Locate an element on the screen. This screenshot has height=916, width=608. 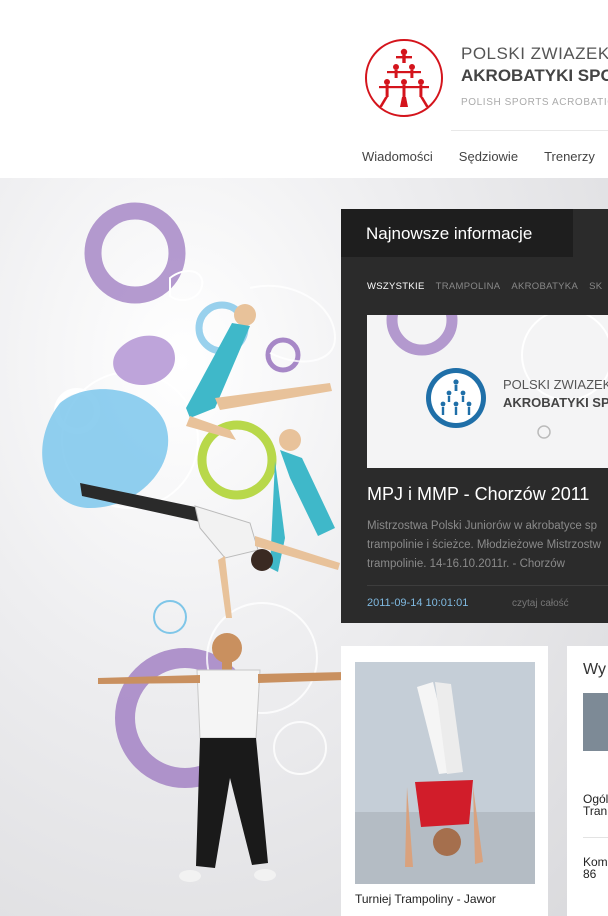
news-excerpt-line: trampolinie. 14-16.10.2011r. - Chorzów is located at coordinates (466, 564).